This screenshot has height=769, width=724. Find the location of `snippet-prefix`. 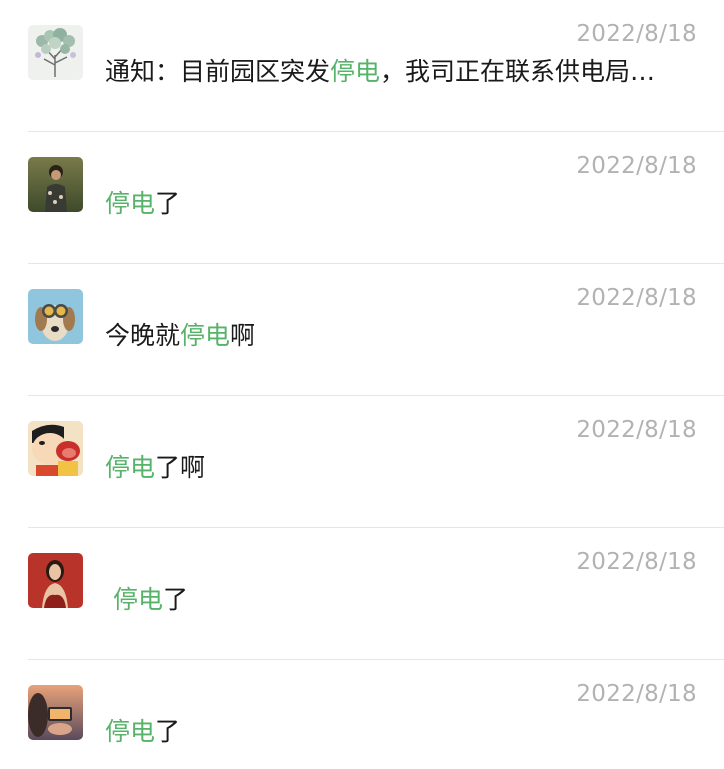

snippet-prefix is located at coordinates (109, 599).